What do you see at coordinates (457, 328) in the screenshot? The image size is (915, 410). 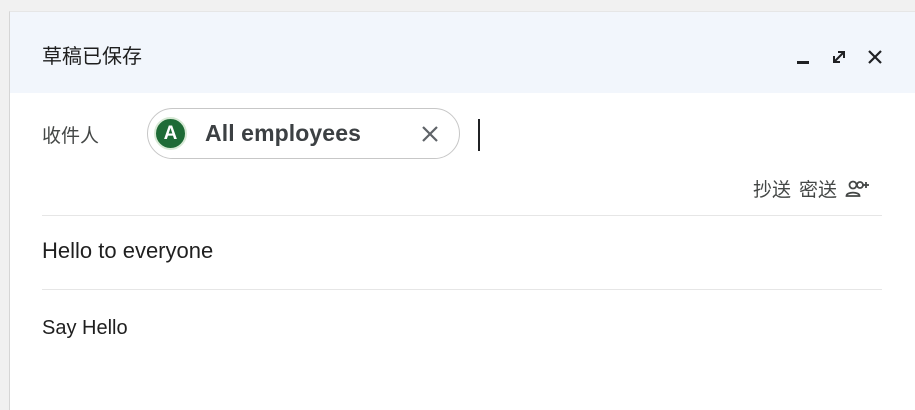 I see `message-body: Say Hello` at bounding box center [457, 328].